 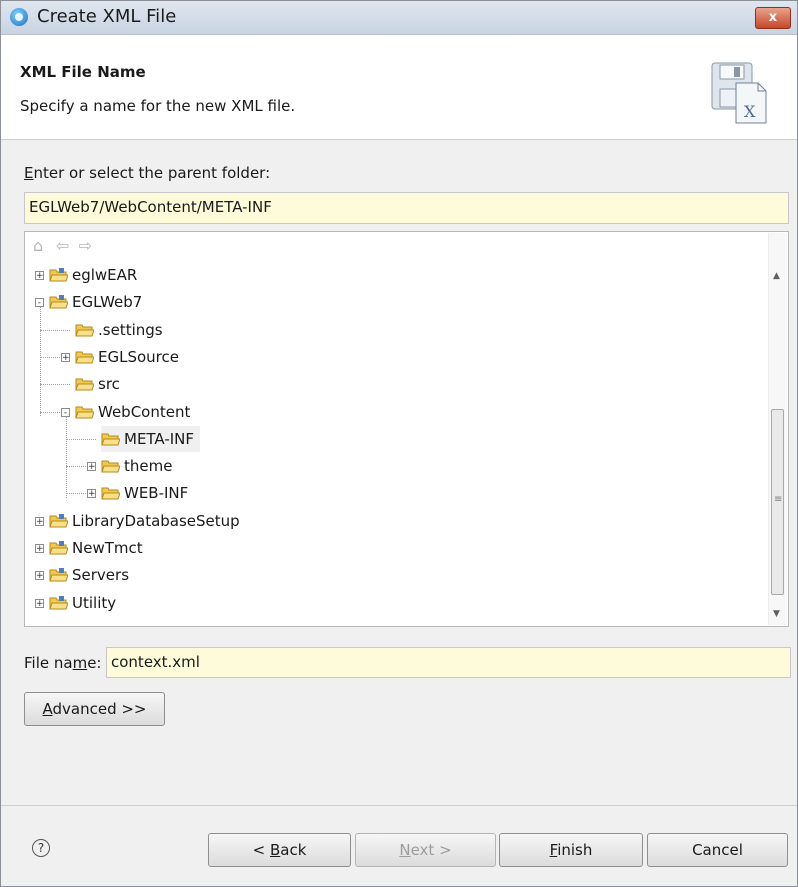 I want to click on tree-item-label: Utility, so click(x=94, y=602).